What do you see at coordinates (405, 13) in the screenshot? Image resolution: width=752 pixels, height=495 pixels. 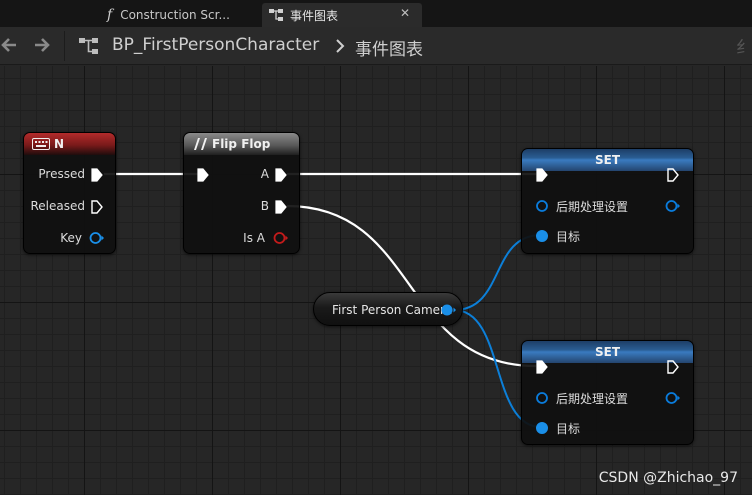 I see `close-icon: ✕` at bounding box center [405, 13].